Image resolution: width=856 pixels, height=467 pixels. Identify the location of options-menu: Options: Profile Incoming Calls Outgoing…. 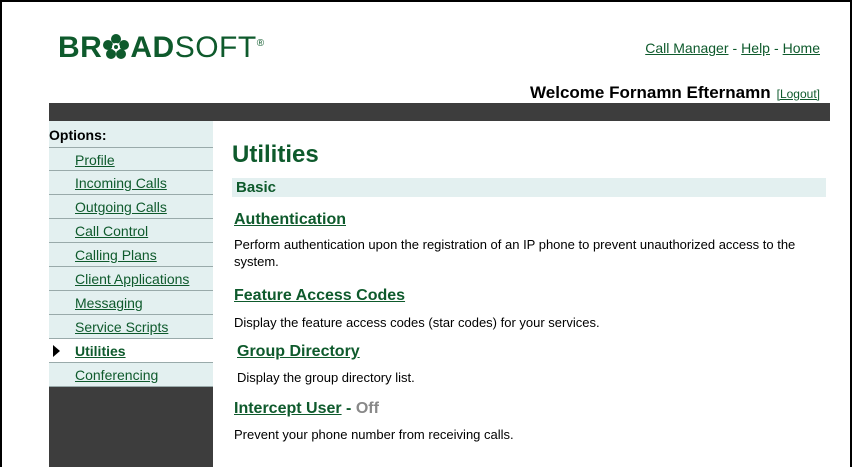
(131, 254).